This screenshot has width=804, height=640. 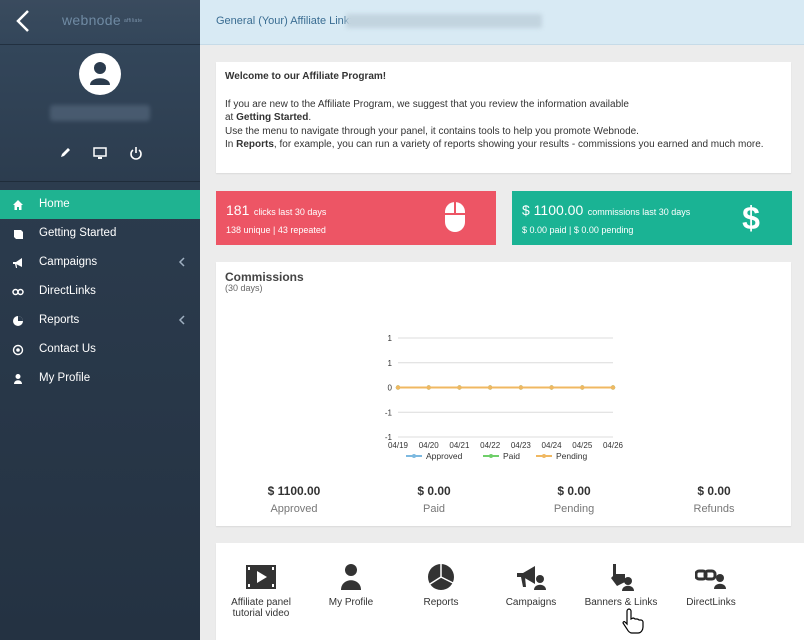 What do you see at coordinates (100, 181) in the screenshot?
I see `sidebar-divider` at bounding box center [100, 181].